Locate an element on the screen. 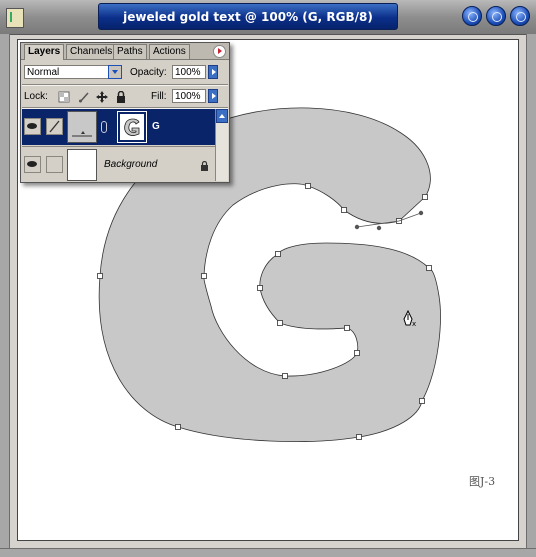  lock-position-move-icon is located at coordinates (102, 97).